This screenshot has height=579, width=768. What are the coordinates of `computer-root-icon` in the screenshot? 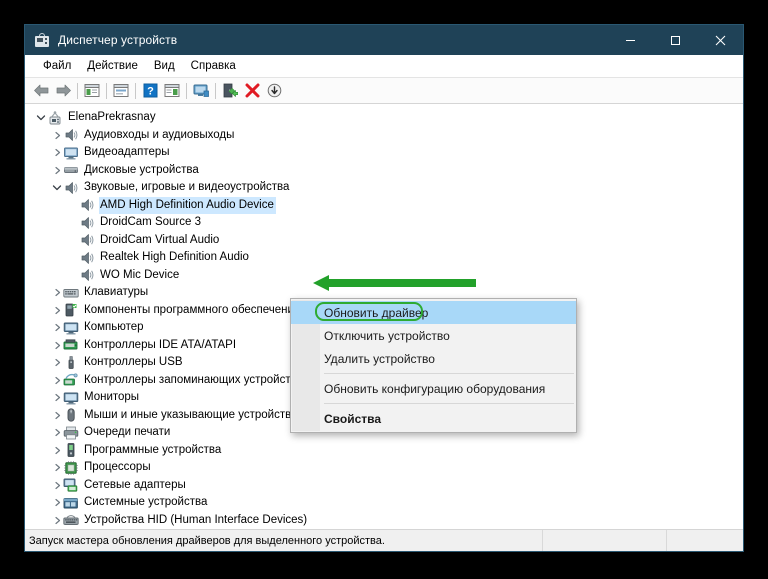 It's located at (55, 118).